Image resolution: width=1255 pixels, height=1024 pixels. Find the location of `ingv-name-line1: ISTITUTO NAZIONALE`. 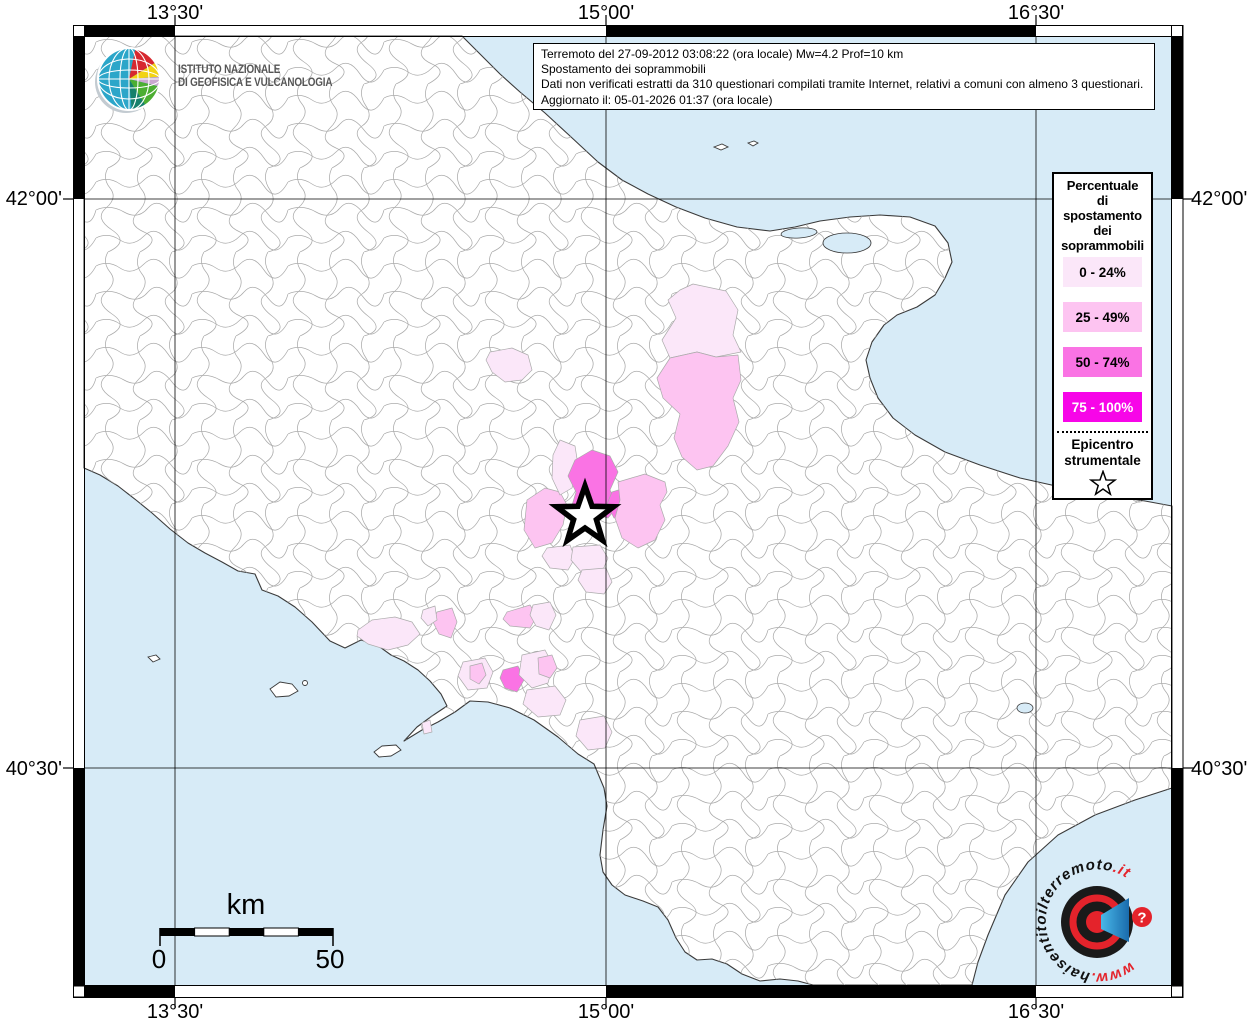

ingv-name-line1: ISTITUTO NAZIONALE is located at coordinates (229, 70).